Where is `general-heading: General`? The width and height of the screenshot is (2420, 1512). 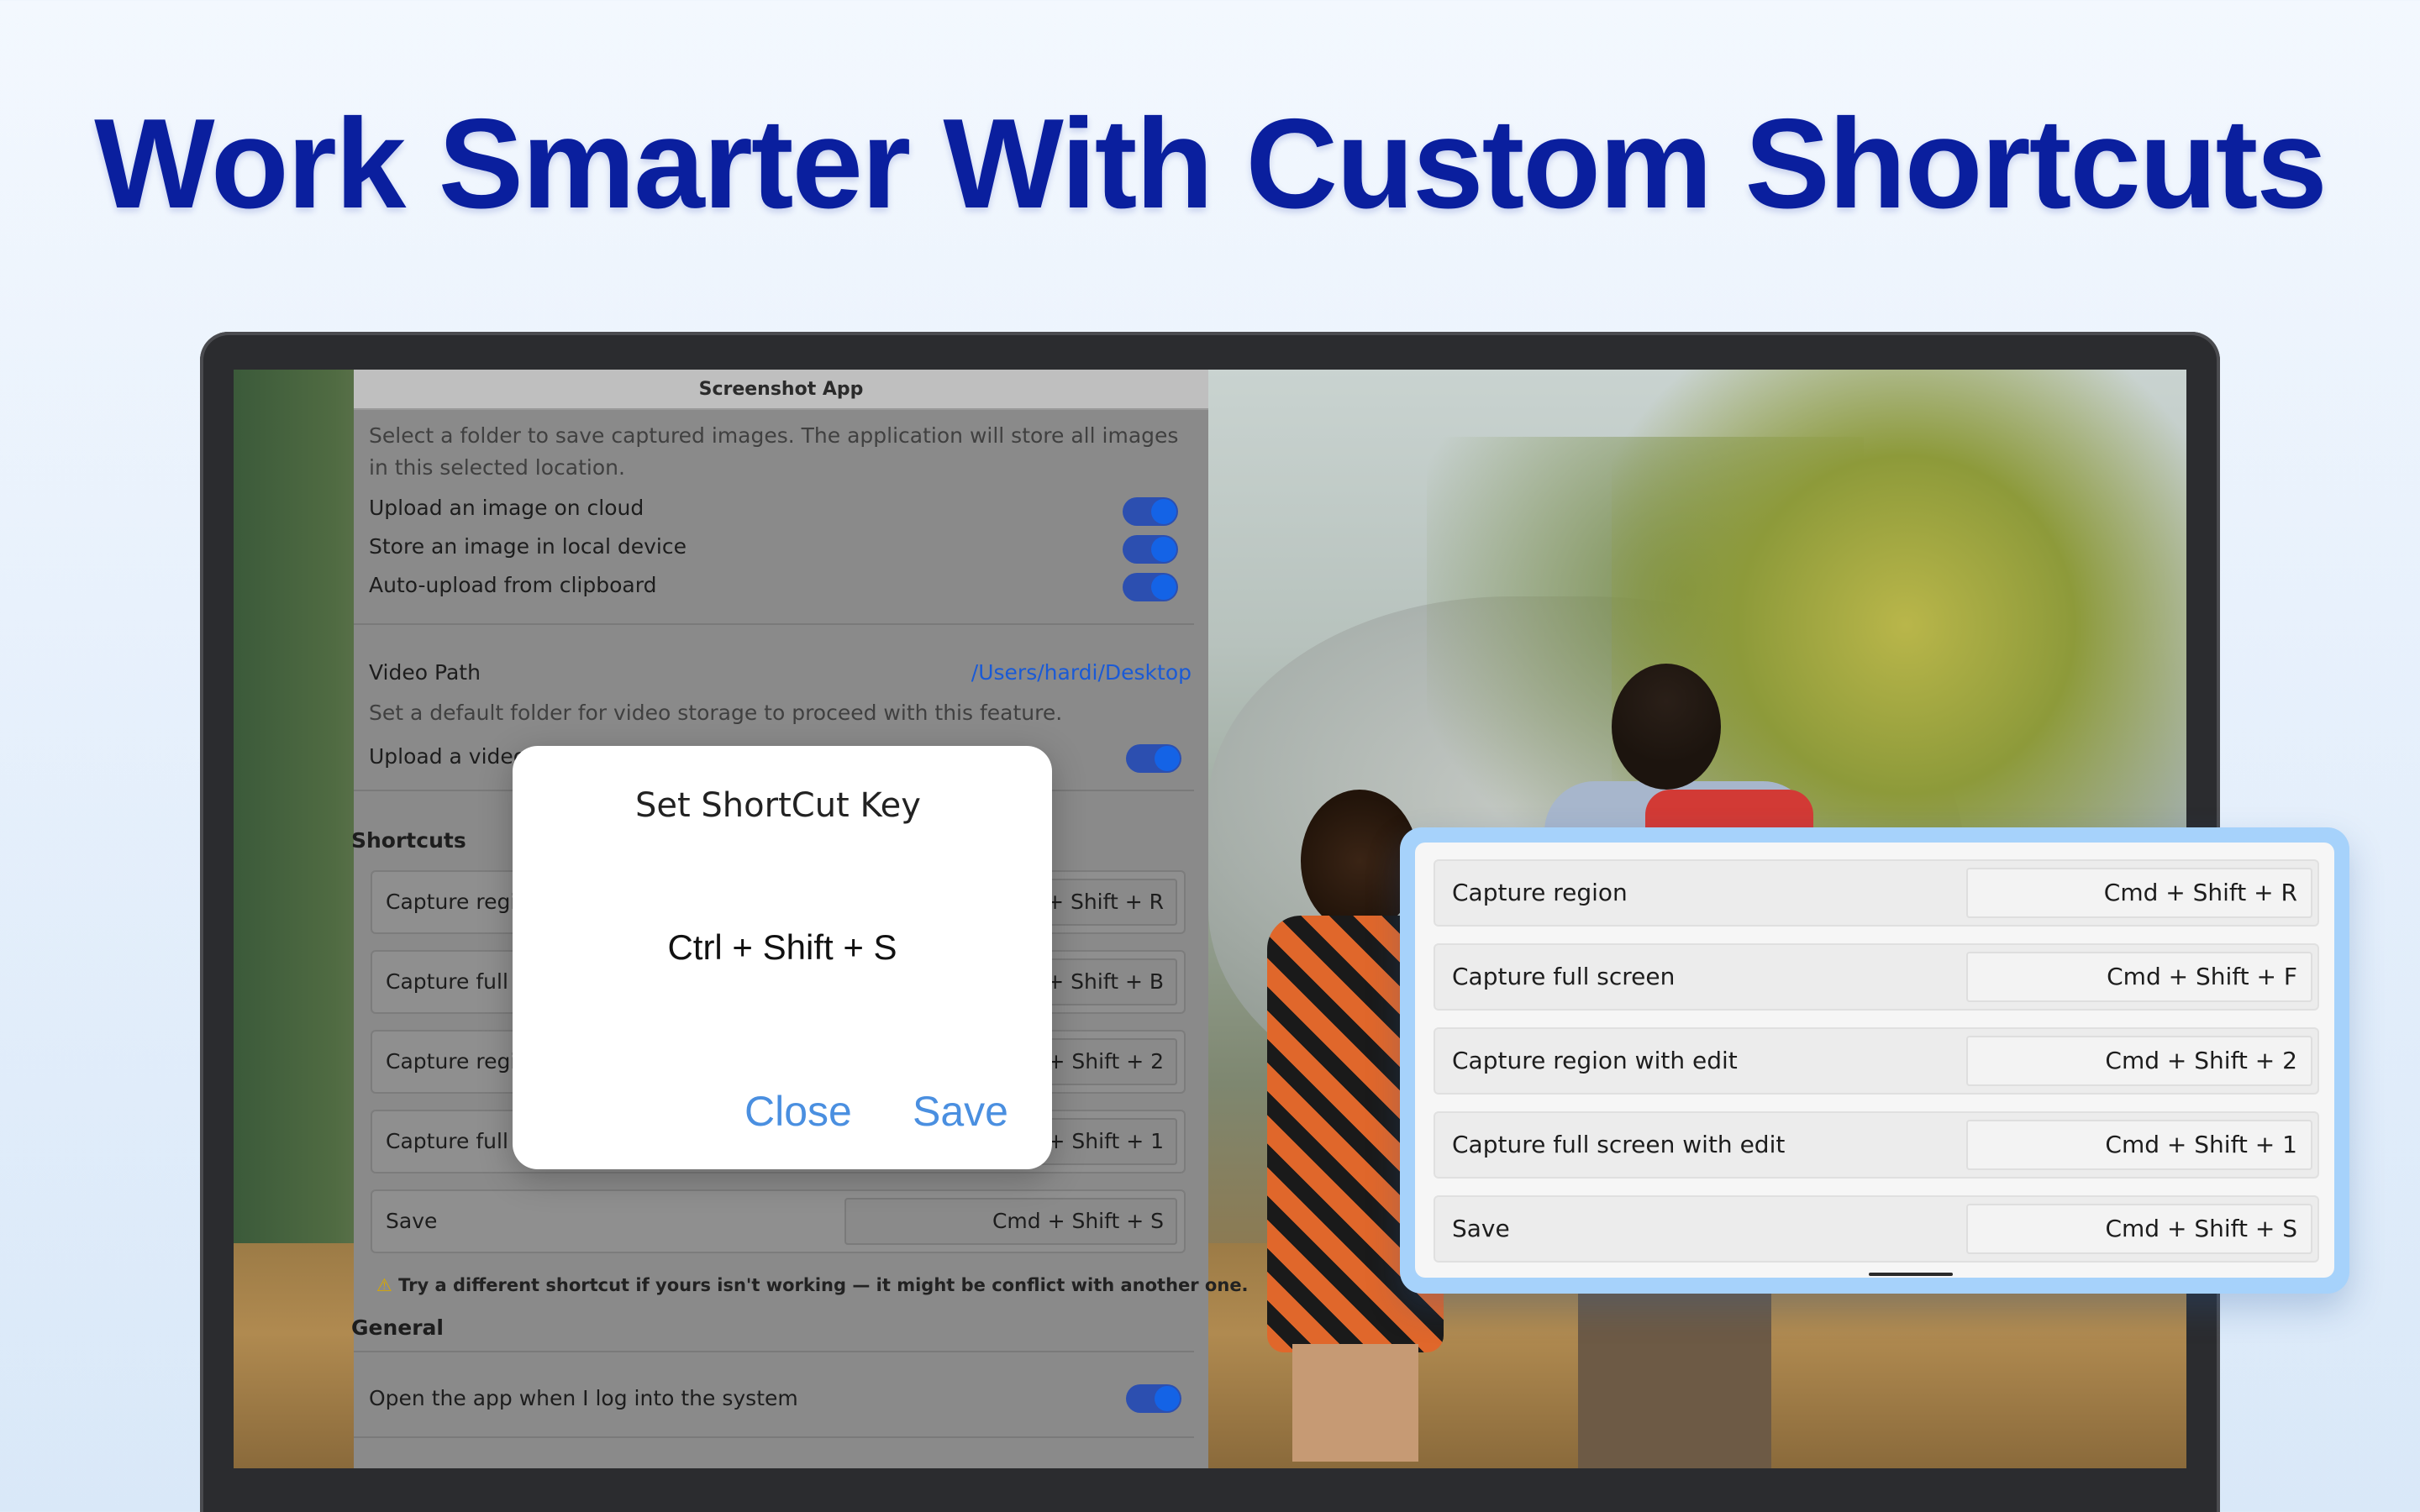 general-heading: General is located at coordinates (397, 1327).